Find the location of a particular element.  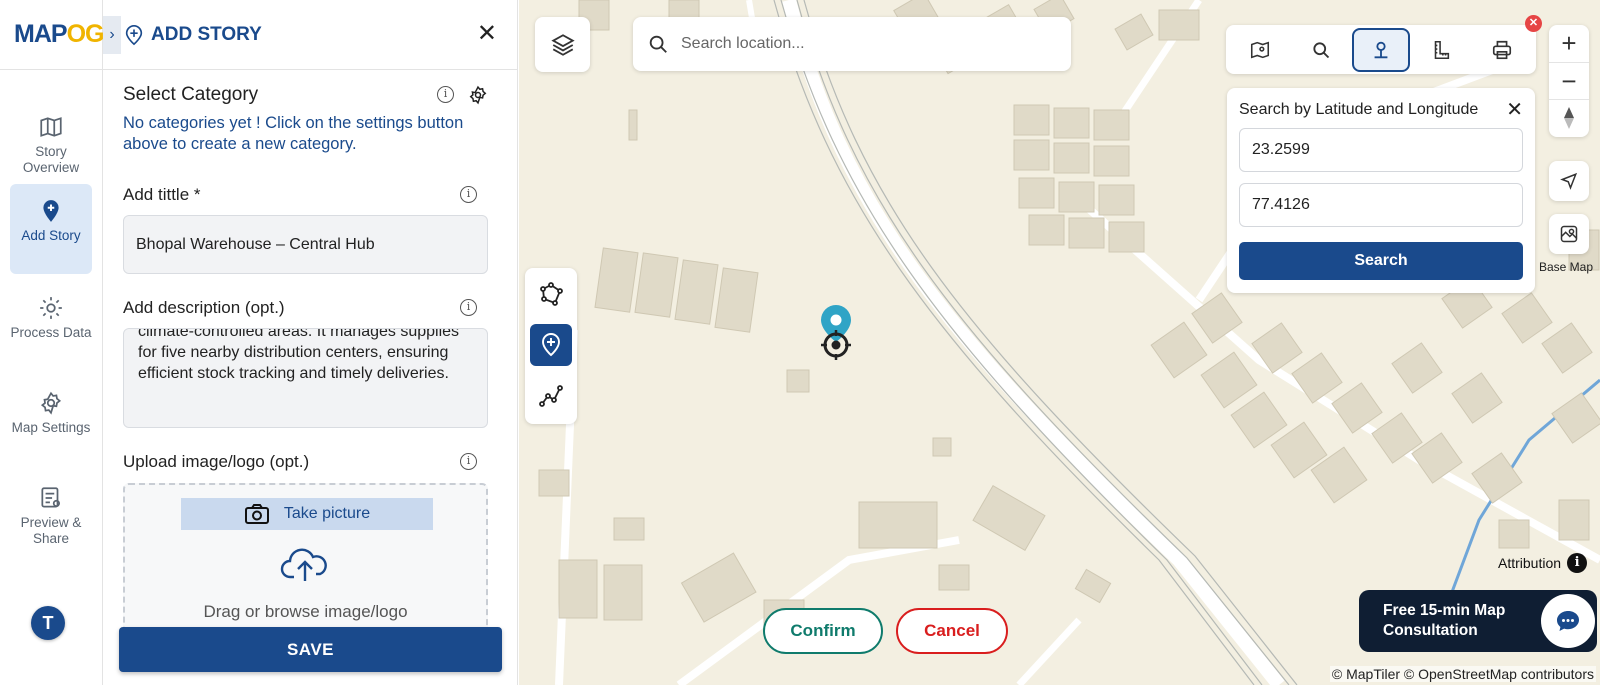

panel-divider is located at coordinates (310, 69).